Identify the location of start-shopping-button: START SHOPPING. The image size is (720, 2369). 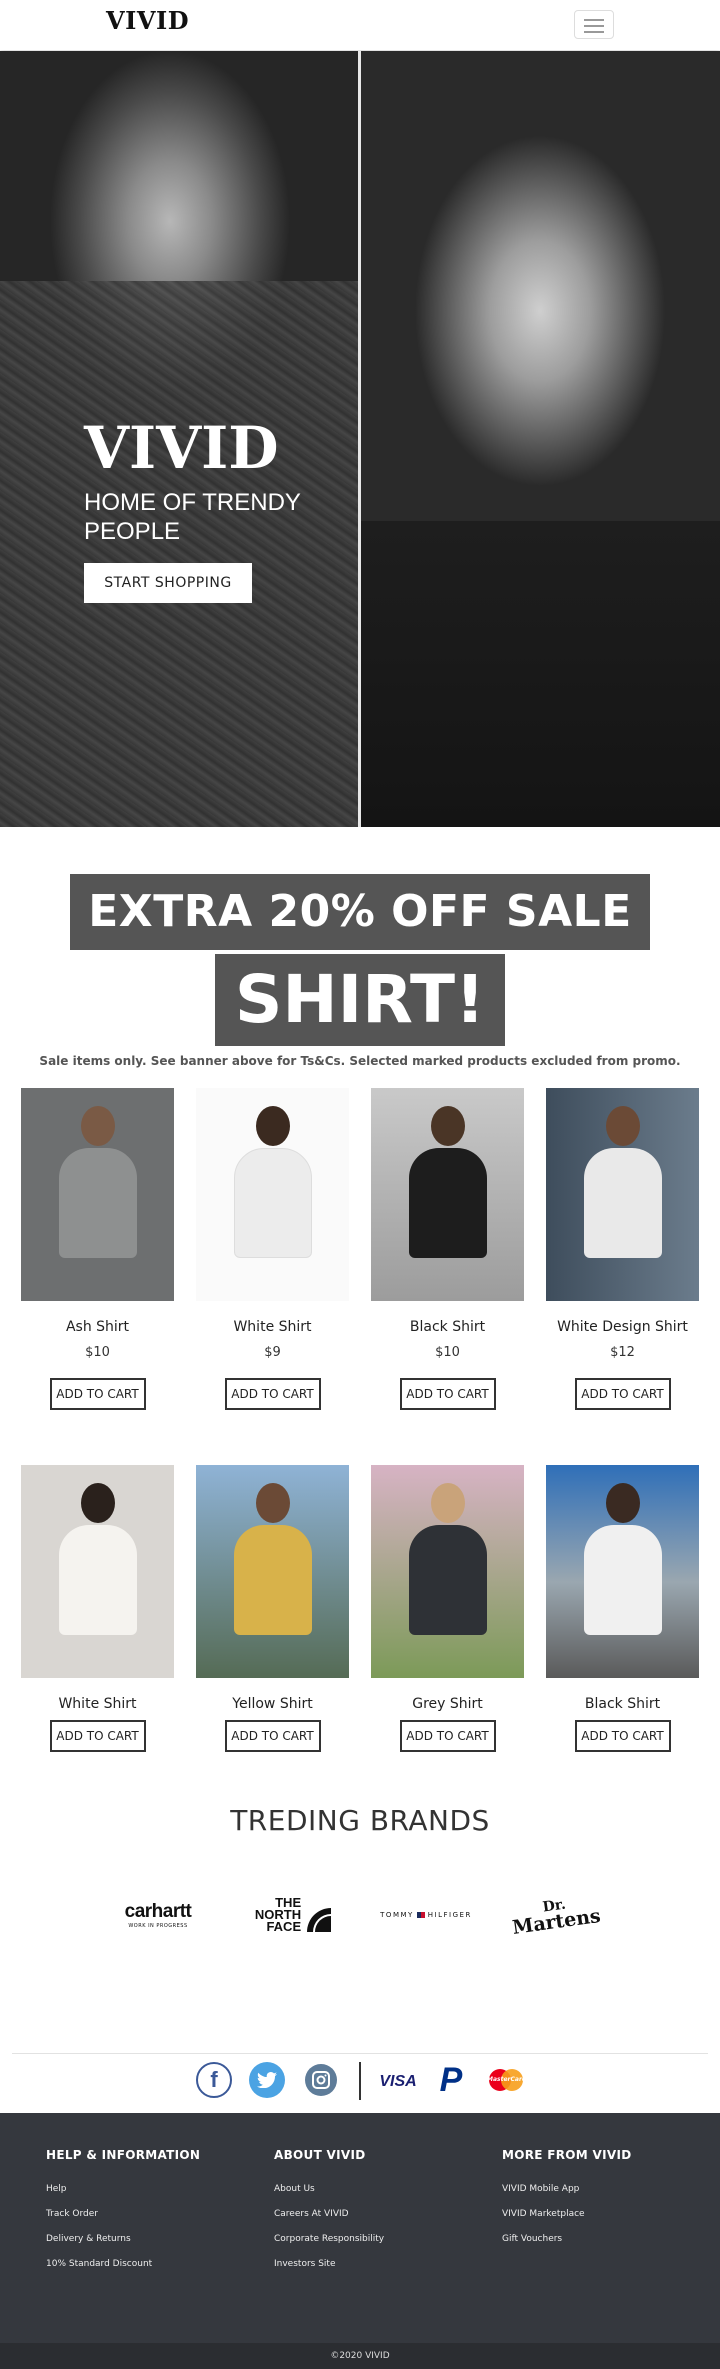
(168, 583).